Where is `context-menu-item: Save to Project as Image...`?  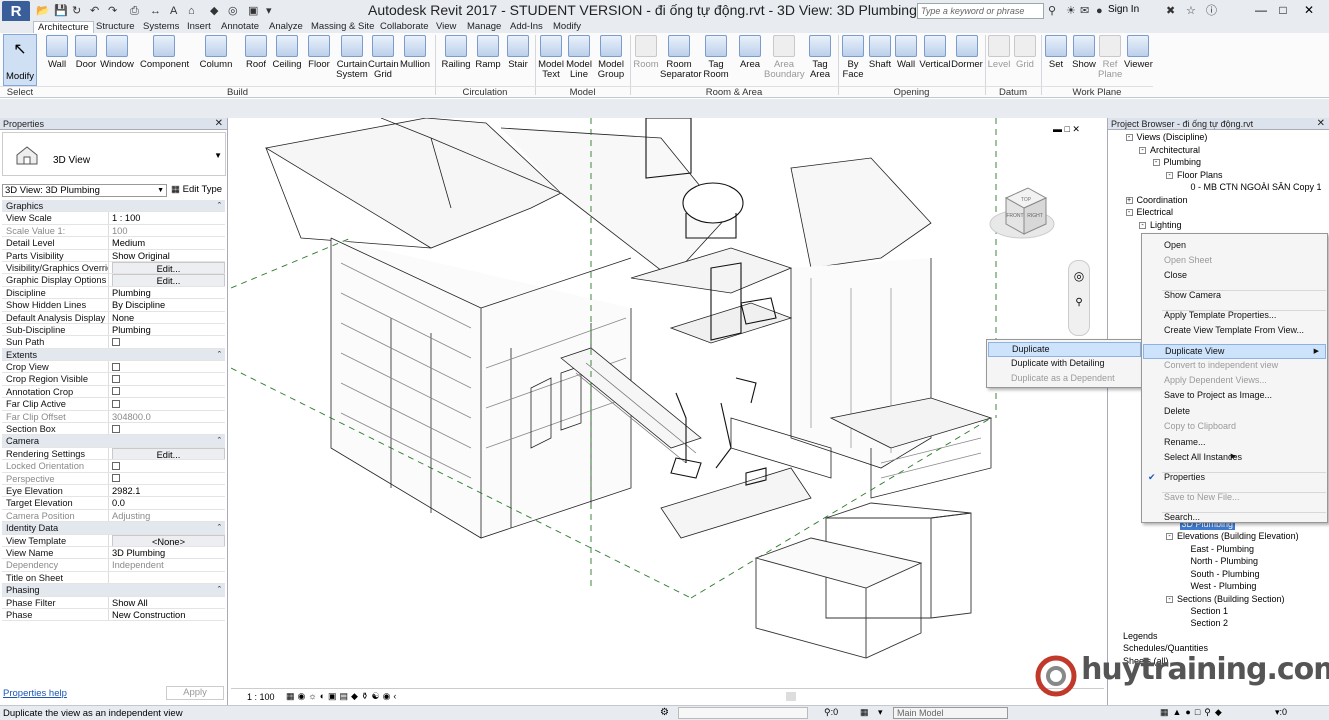
context-menu-item: Save to Project as Image... is located at coordinates (1218, 395).